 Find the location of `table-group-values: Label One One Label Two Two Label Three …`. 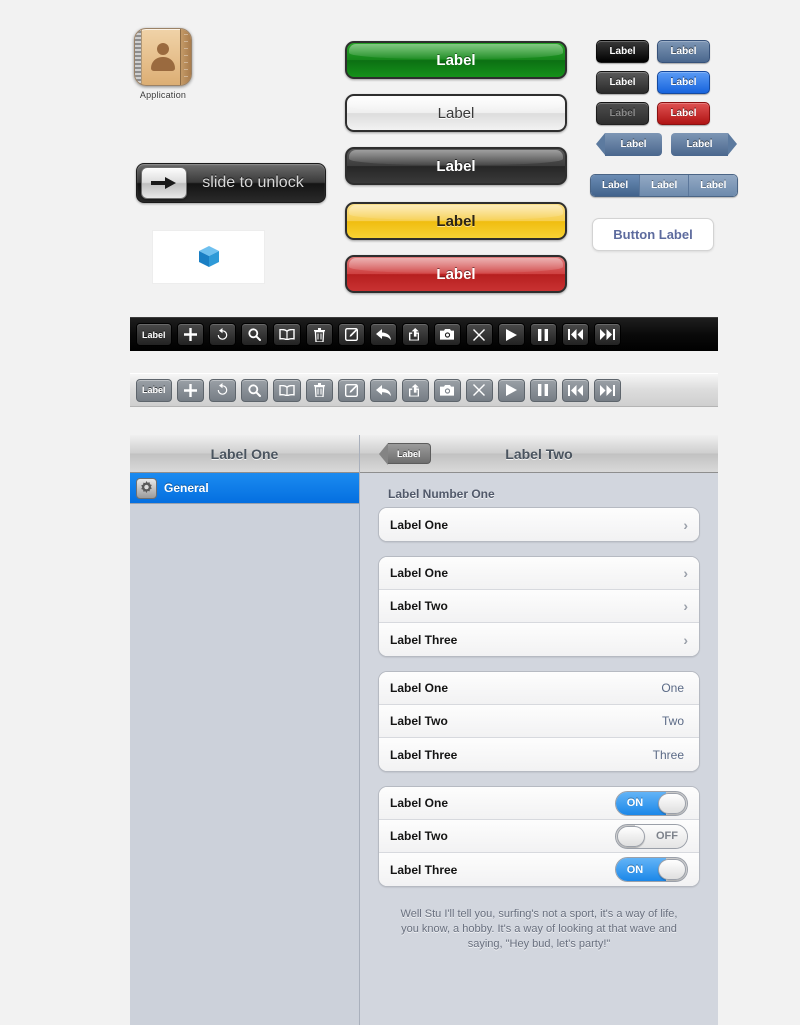

table-group-values: Label One One Label Two Two Label Three … is located at coordinates (539, 721).